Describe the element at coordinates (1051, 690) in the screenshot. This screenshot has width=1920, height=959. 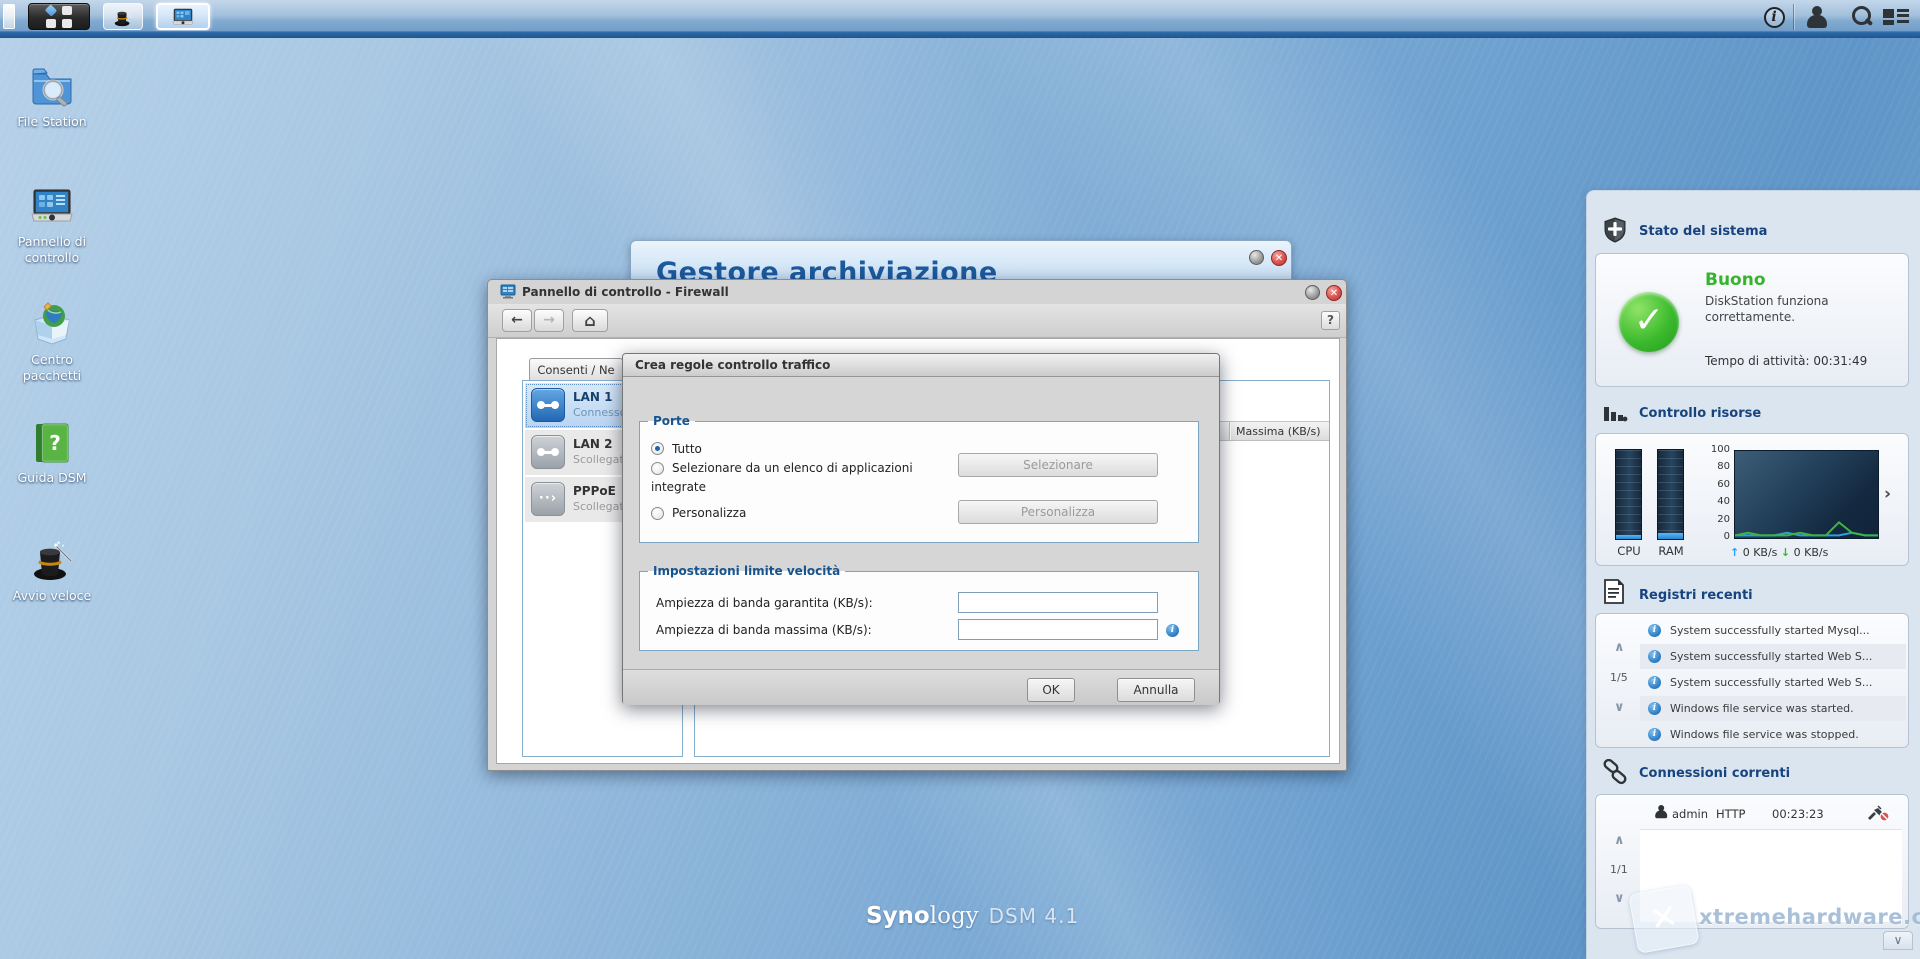
I see `ok-button: OK` at that location.